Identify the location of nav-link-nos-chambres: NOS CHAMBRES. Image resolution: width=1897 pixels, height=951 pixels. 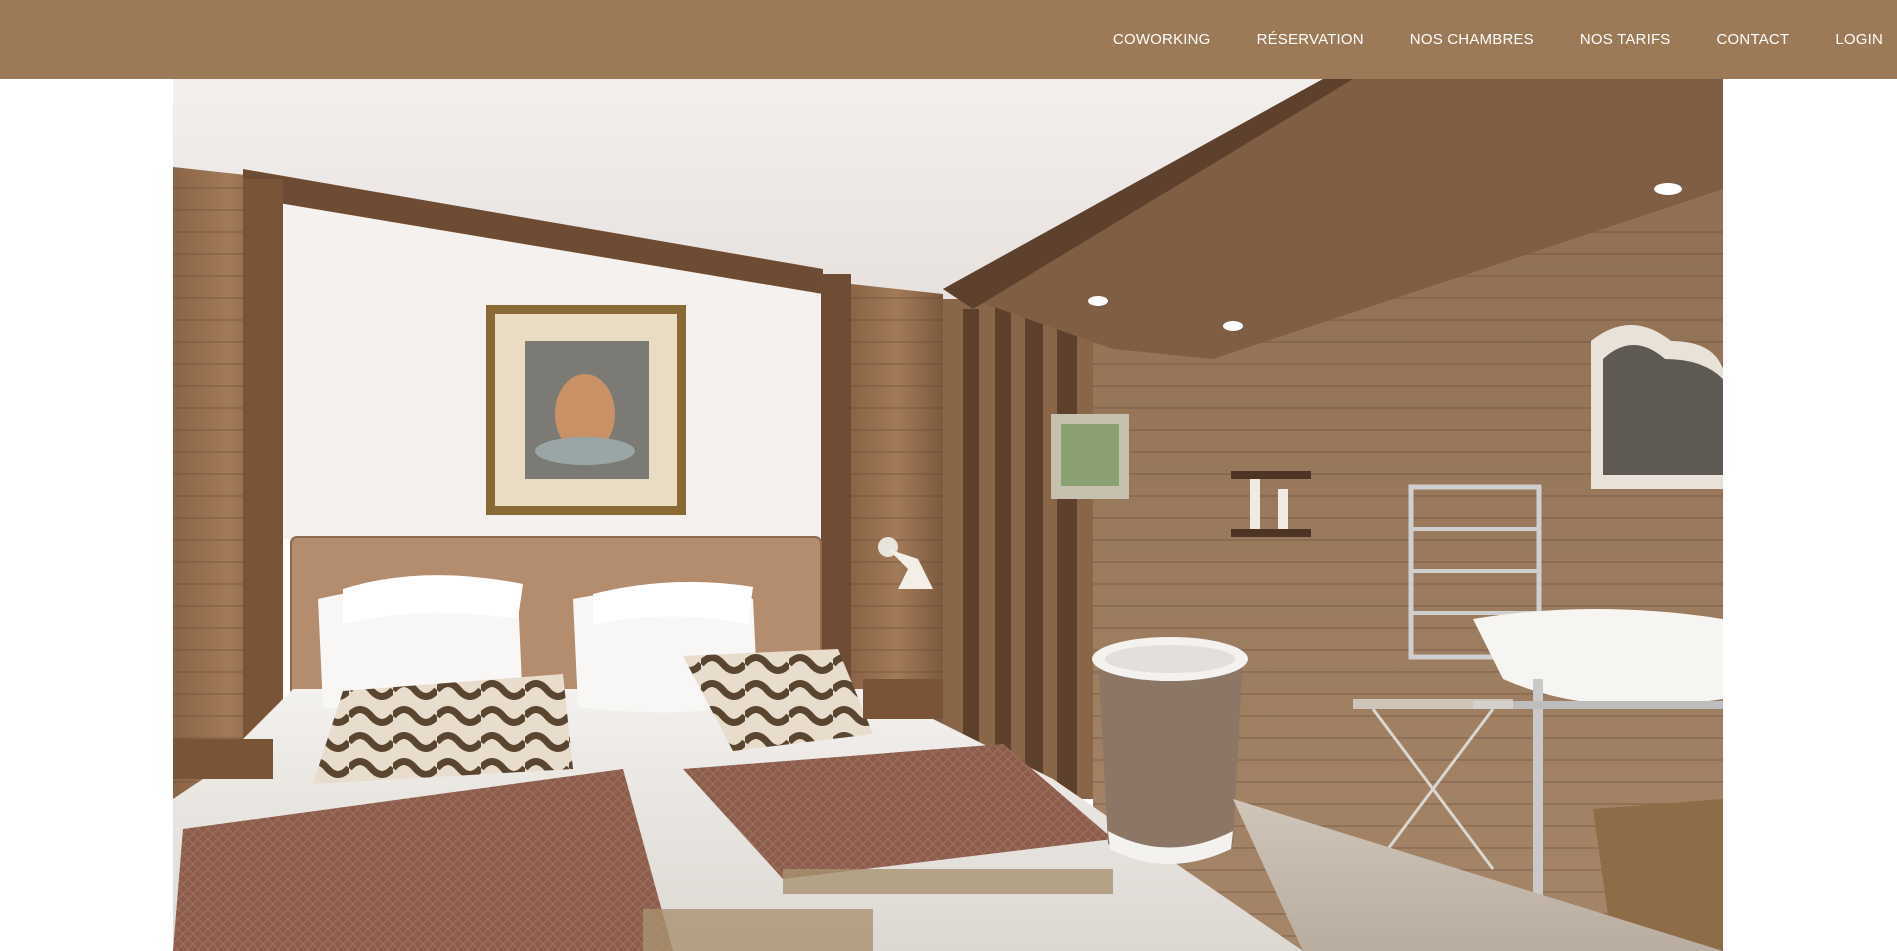
(1472, 39).